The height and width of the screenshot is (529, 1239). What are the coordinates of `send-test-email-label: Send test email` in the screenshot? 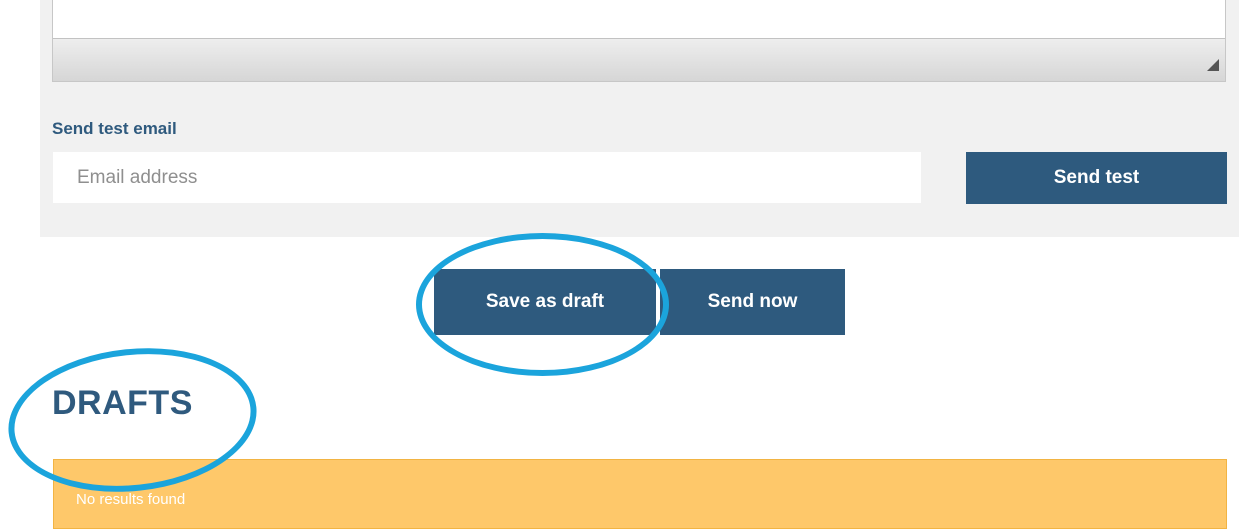 It's located at (114, 128).